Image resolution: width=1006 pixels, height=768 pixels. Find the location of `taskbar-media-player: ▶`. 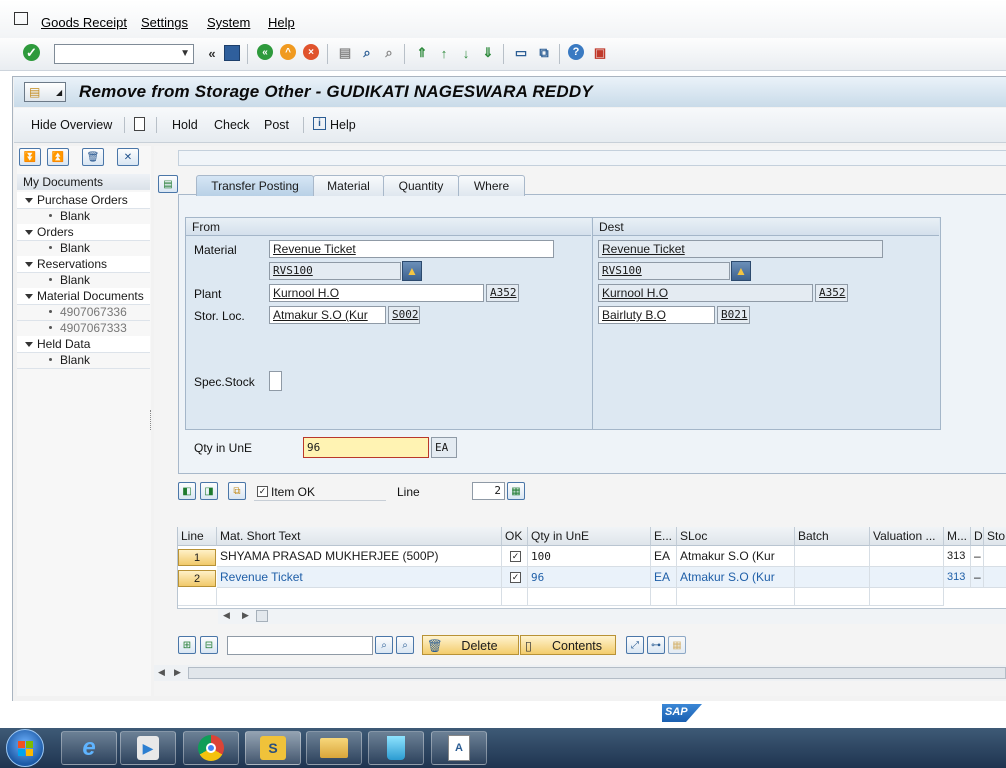

taskbar-media-player: ▶ is located at coordinates (148, 748).